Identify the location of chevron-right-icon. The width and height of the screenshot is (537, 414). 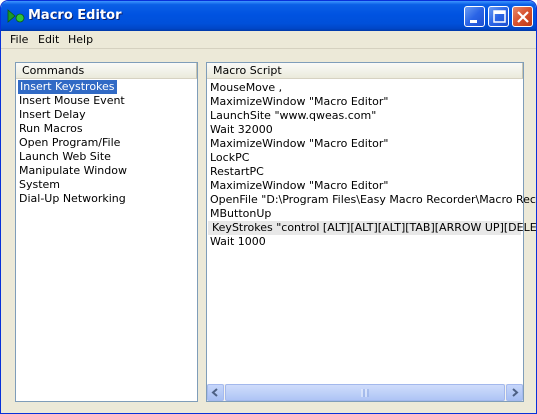
(515, 392).